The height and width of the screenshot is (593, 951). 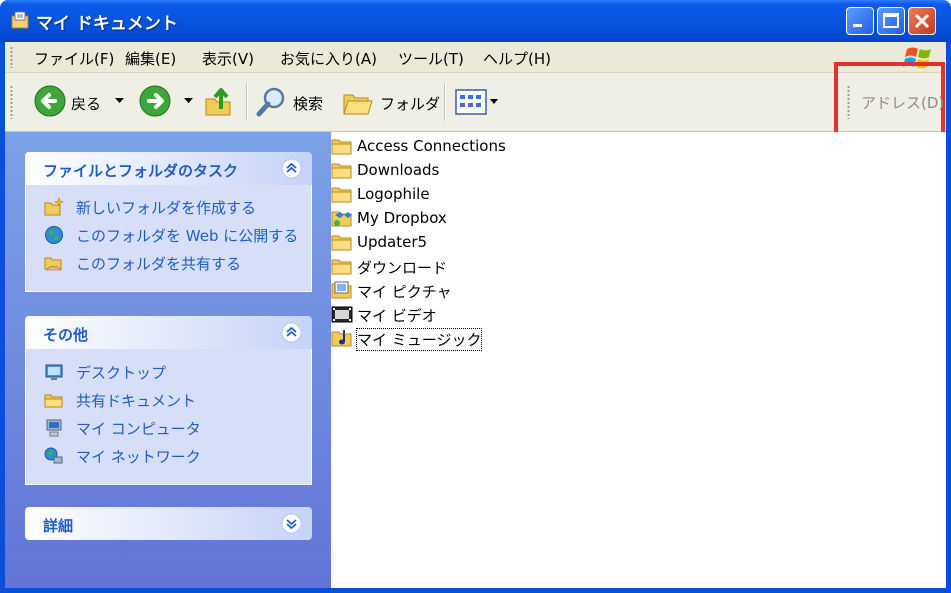 What do you see at coordinates (66, 335) in the screenshot?
I see `other-places-title: その他` at bounding box center [66, 335].